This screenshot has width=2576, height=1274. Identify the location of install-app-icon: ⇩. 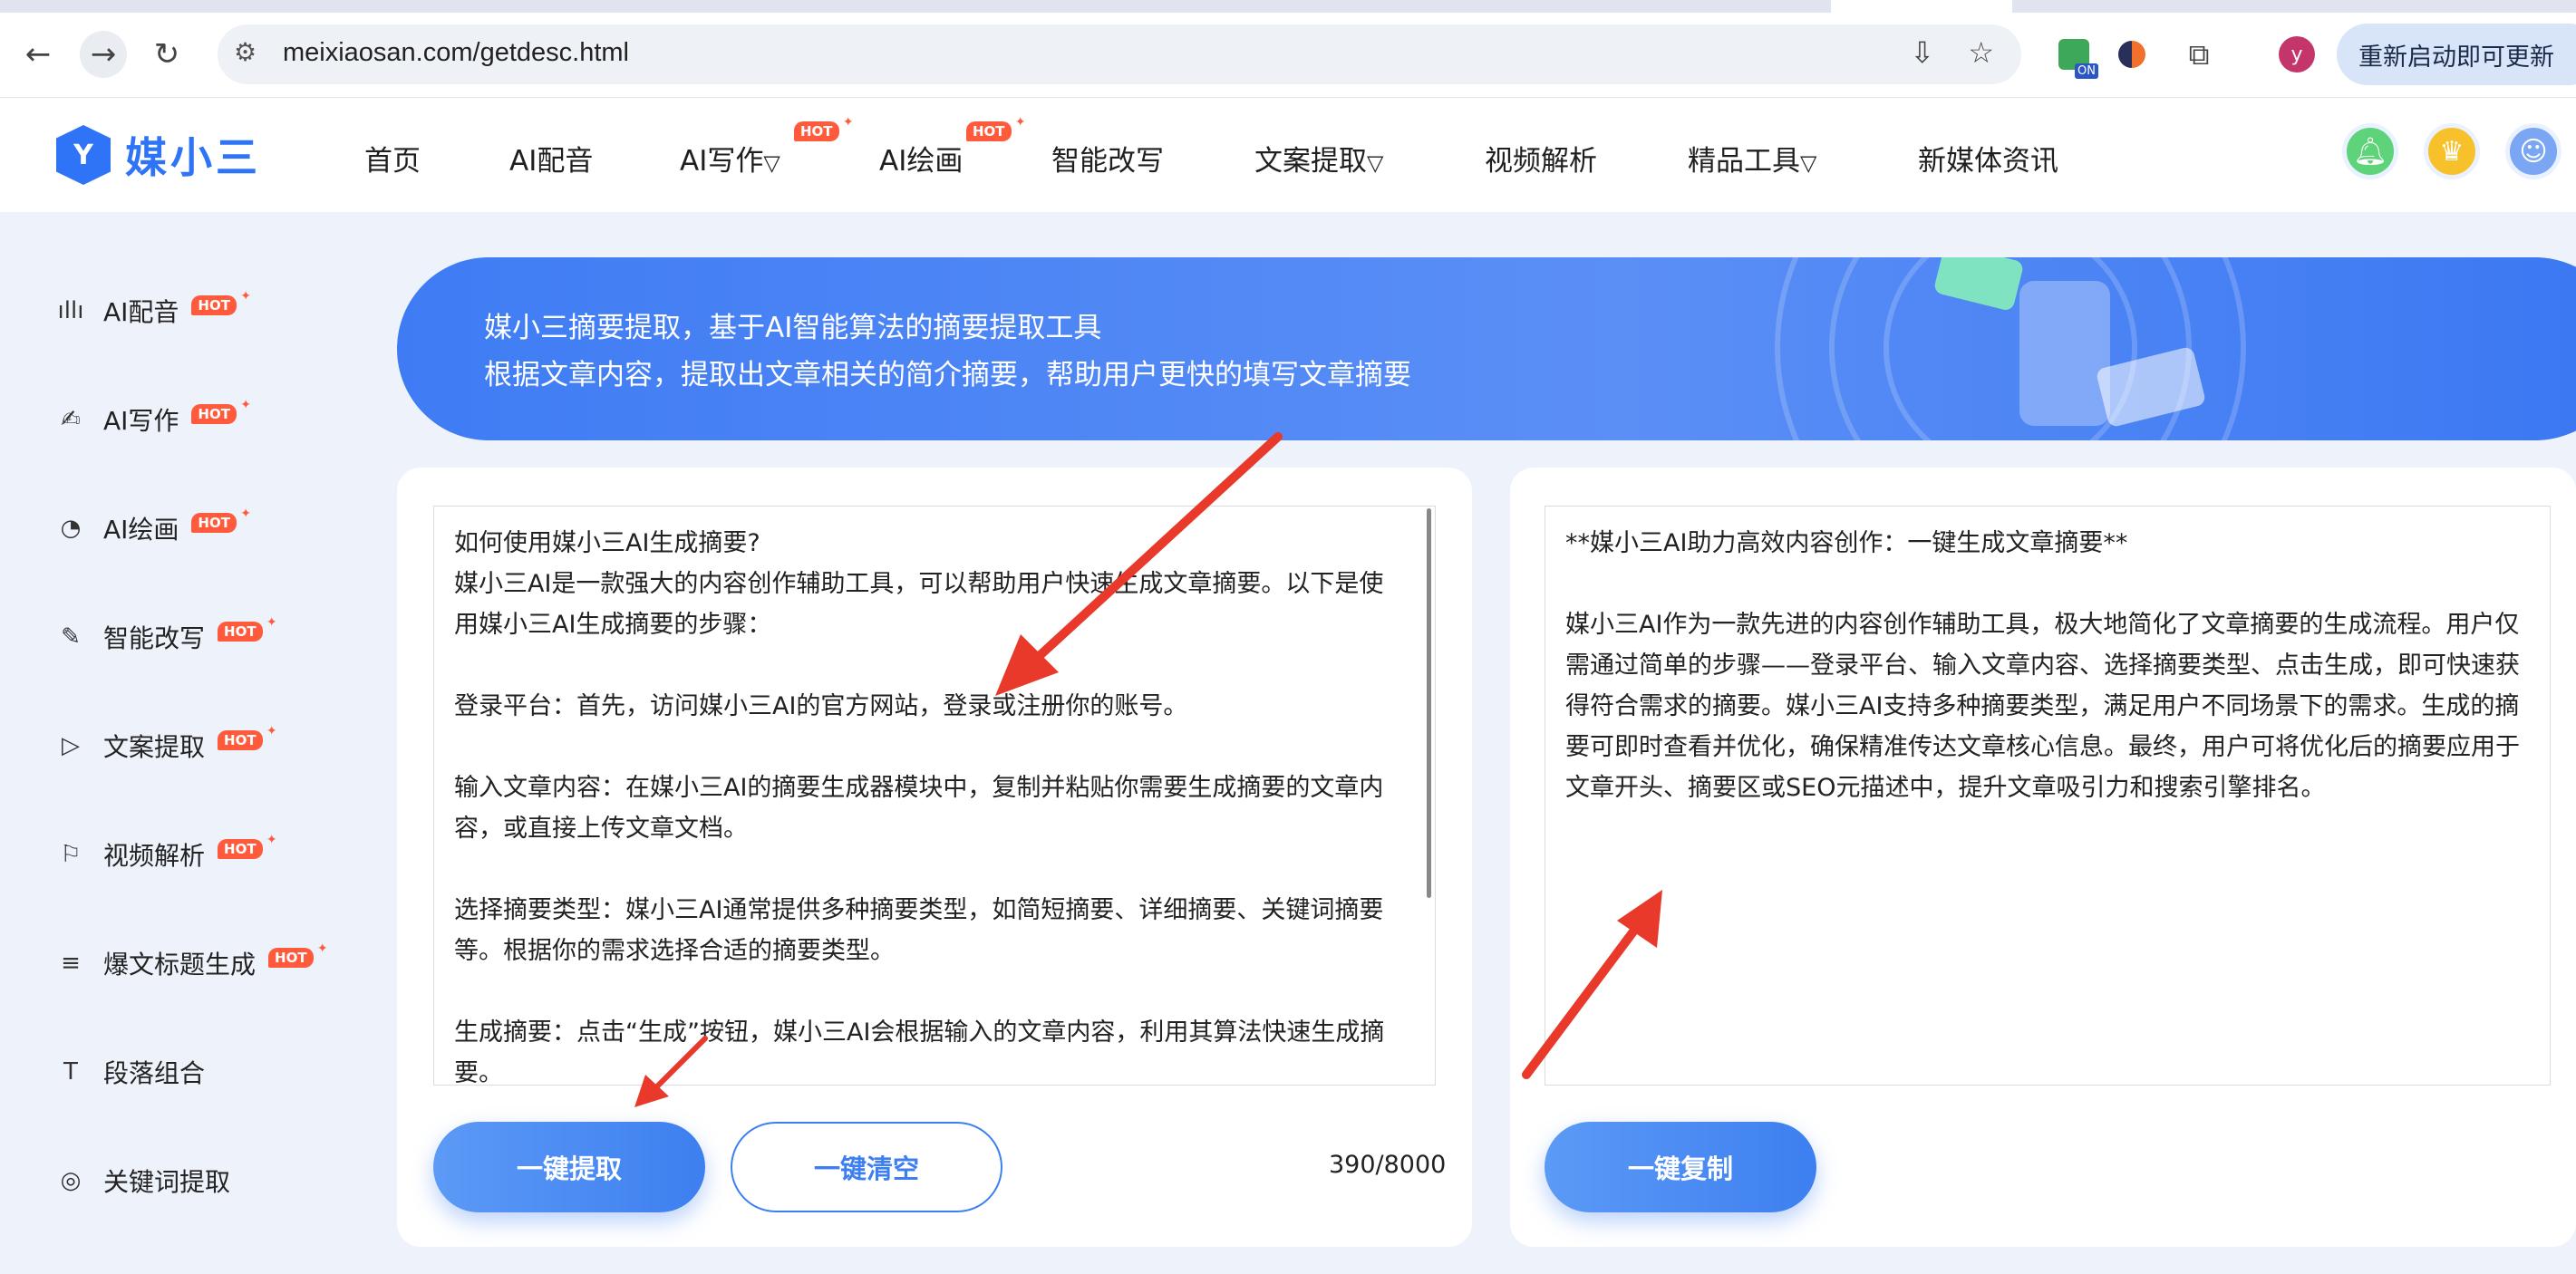
(1922, 52).